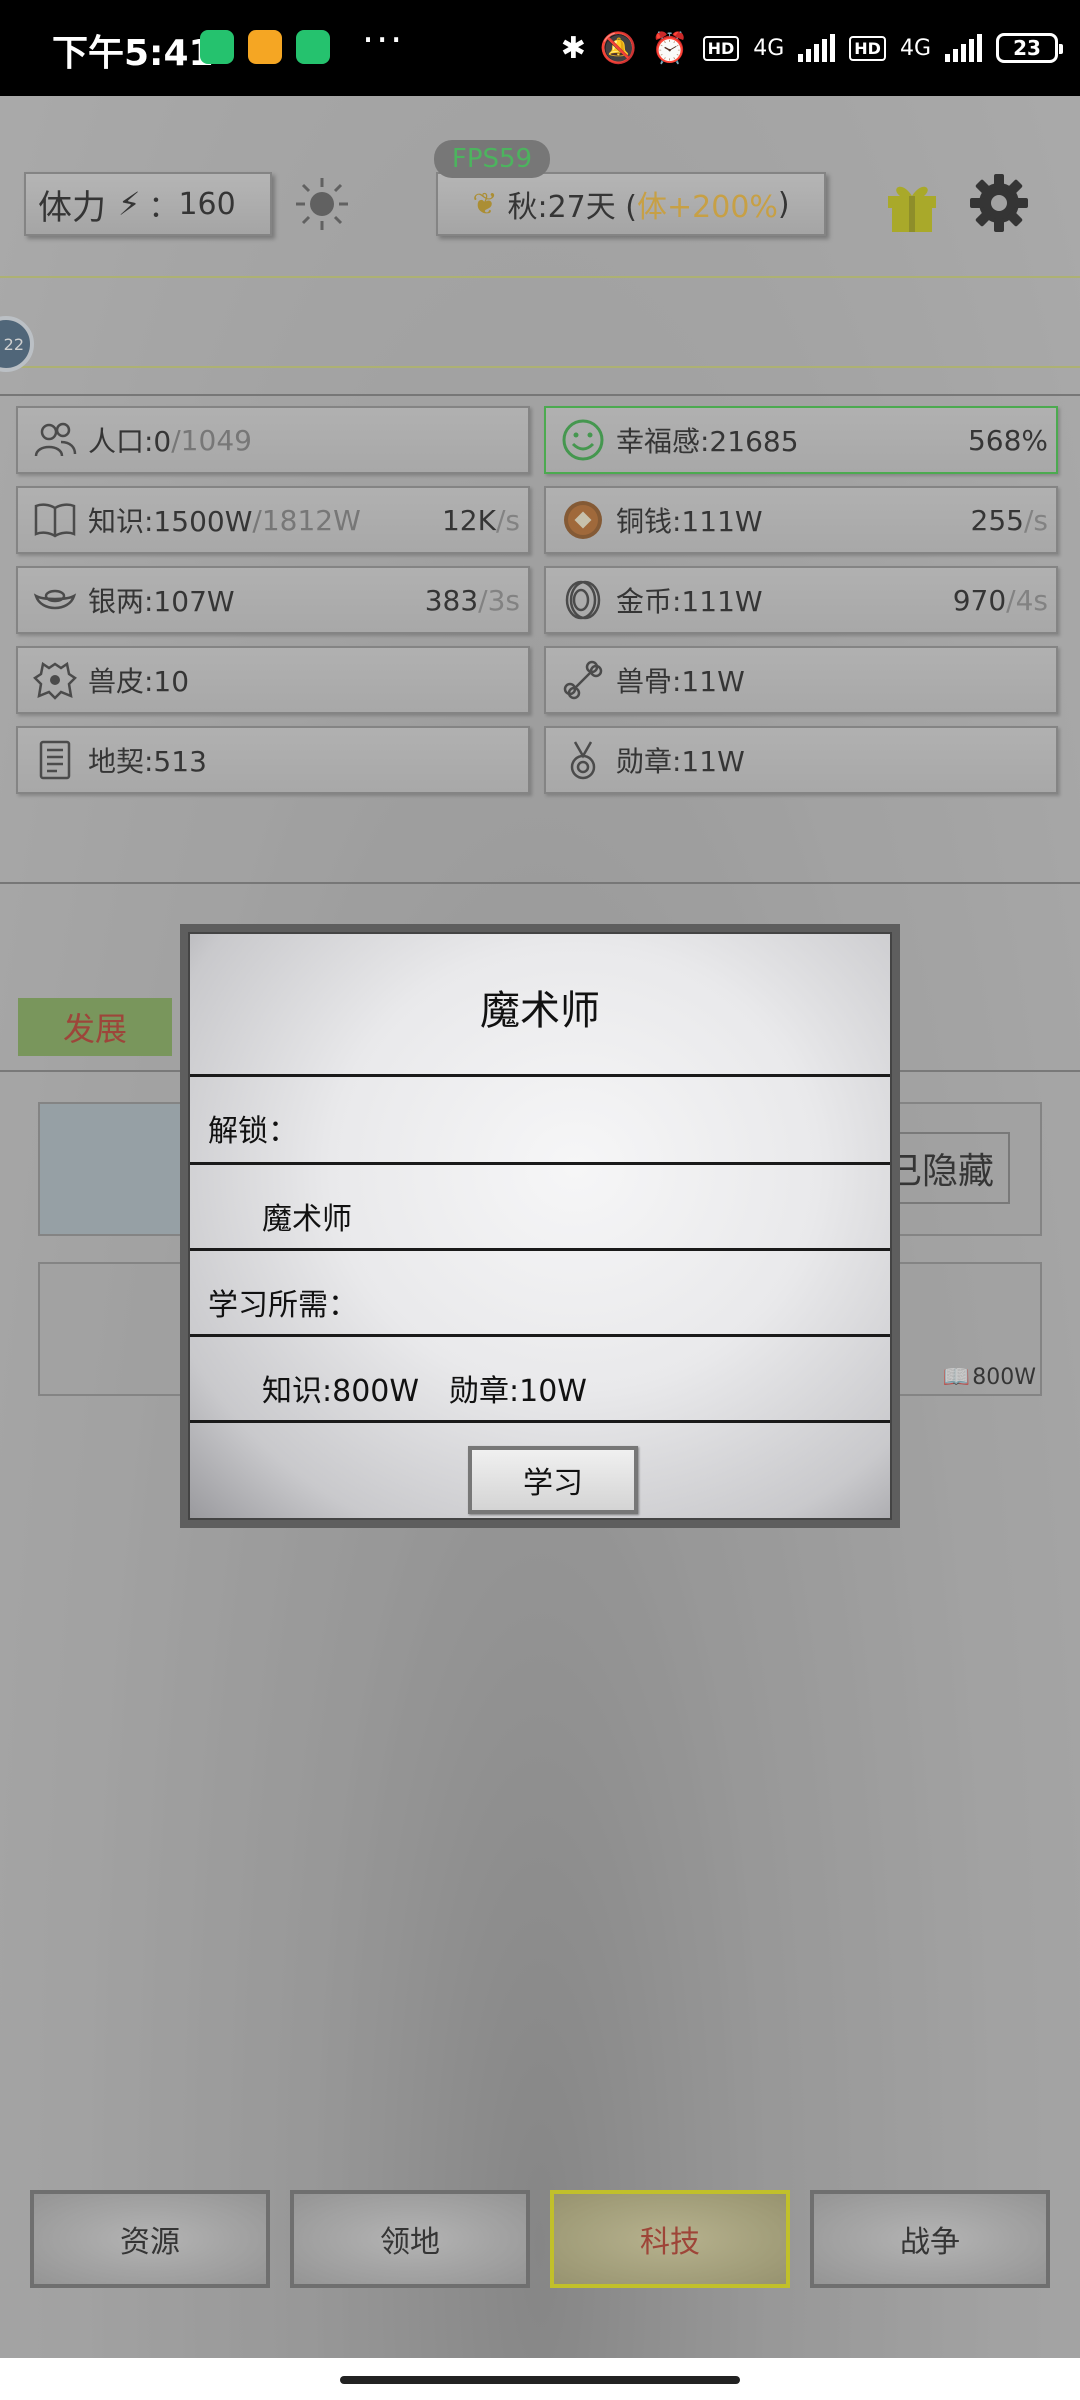 This screenshot has width=1080, height=2400. Describe the element at coordinates (915, 48) in the screenshot. I see `network-type-2: 4G` at that location.